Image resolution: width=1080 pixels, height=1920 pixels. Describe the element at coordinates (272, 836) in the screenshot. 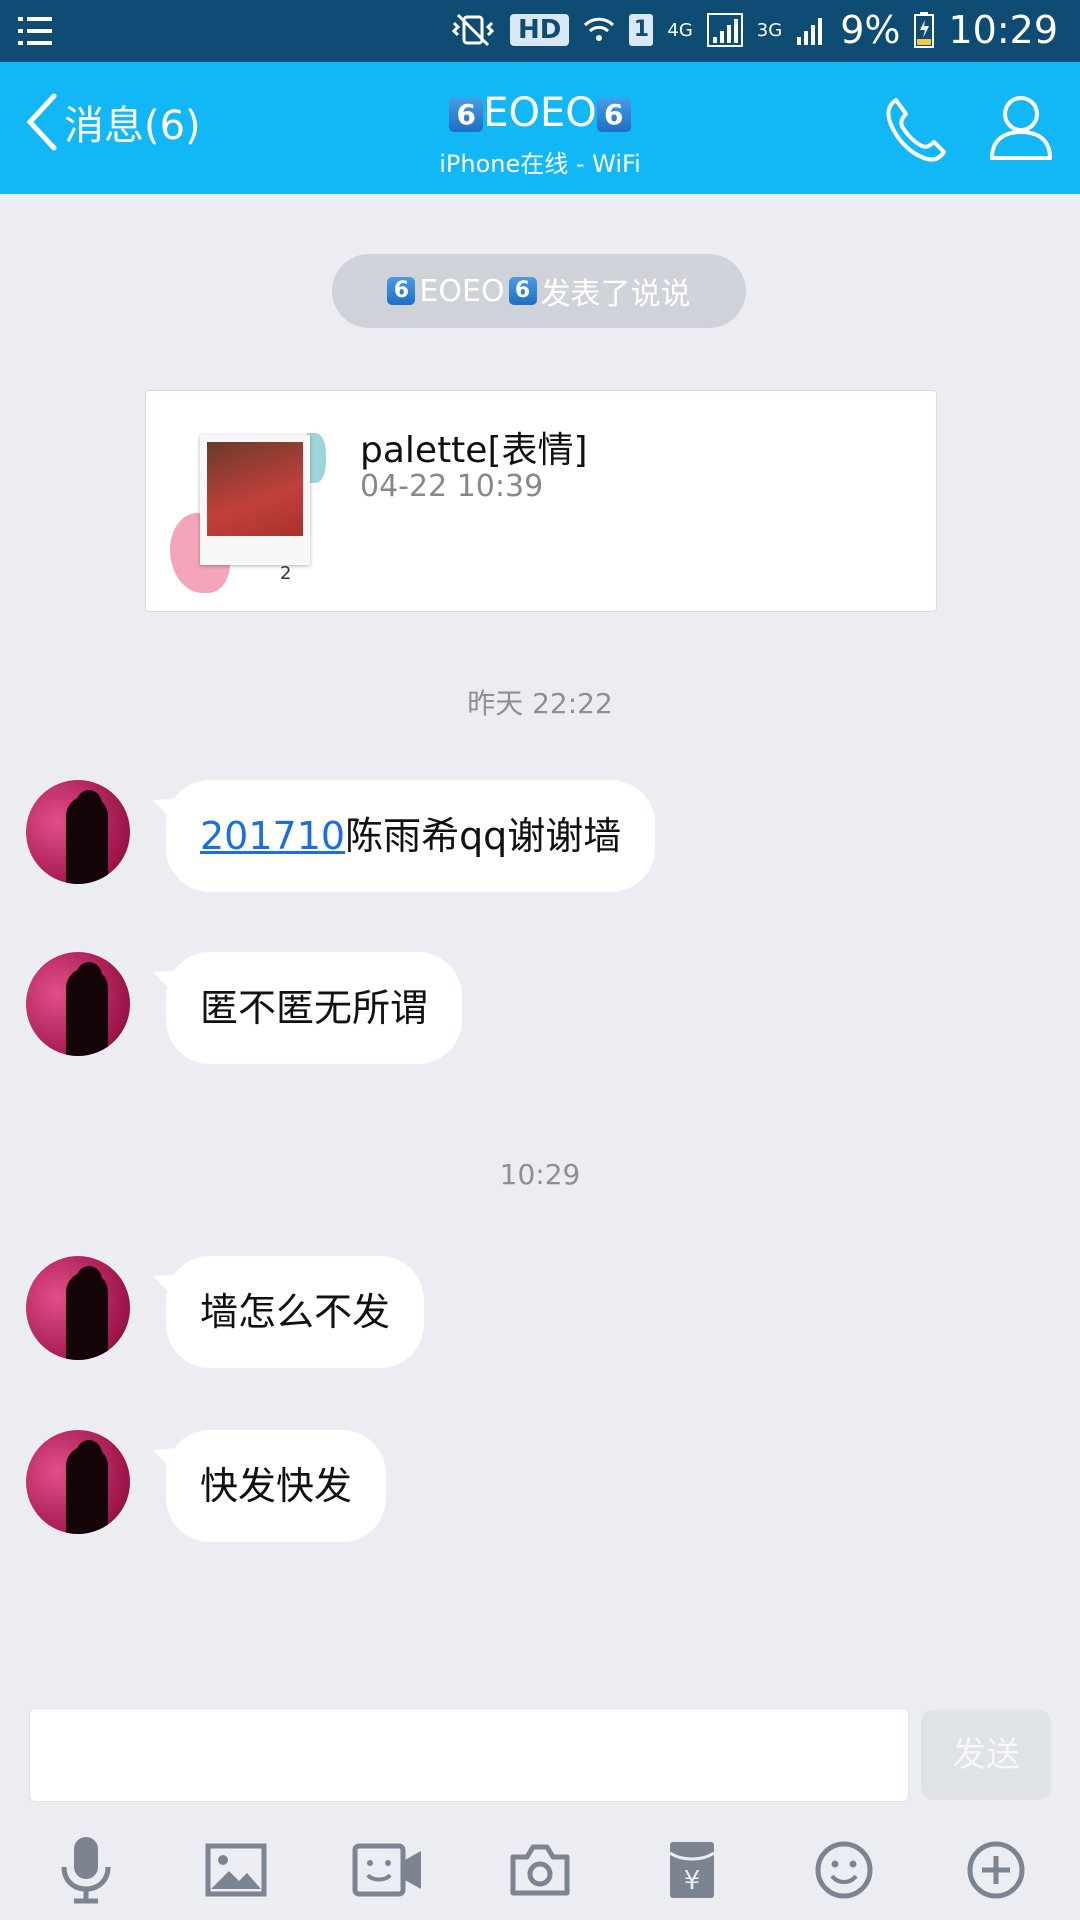

I see `number-link: 201710` at that location.